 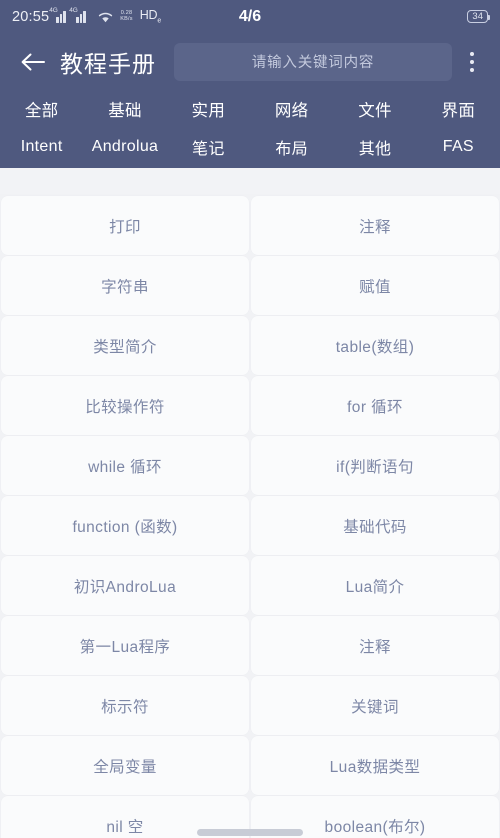 I want to click on grid-item-label: 标示符, so click(x=125, y=707).